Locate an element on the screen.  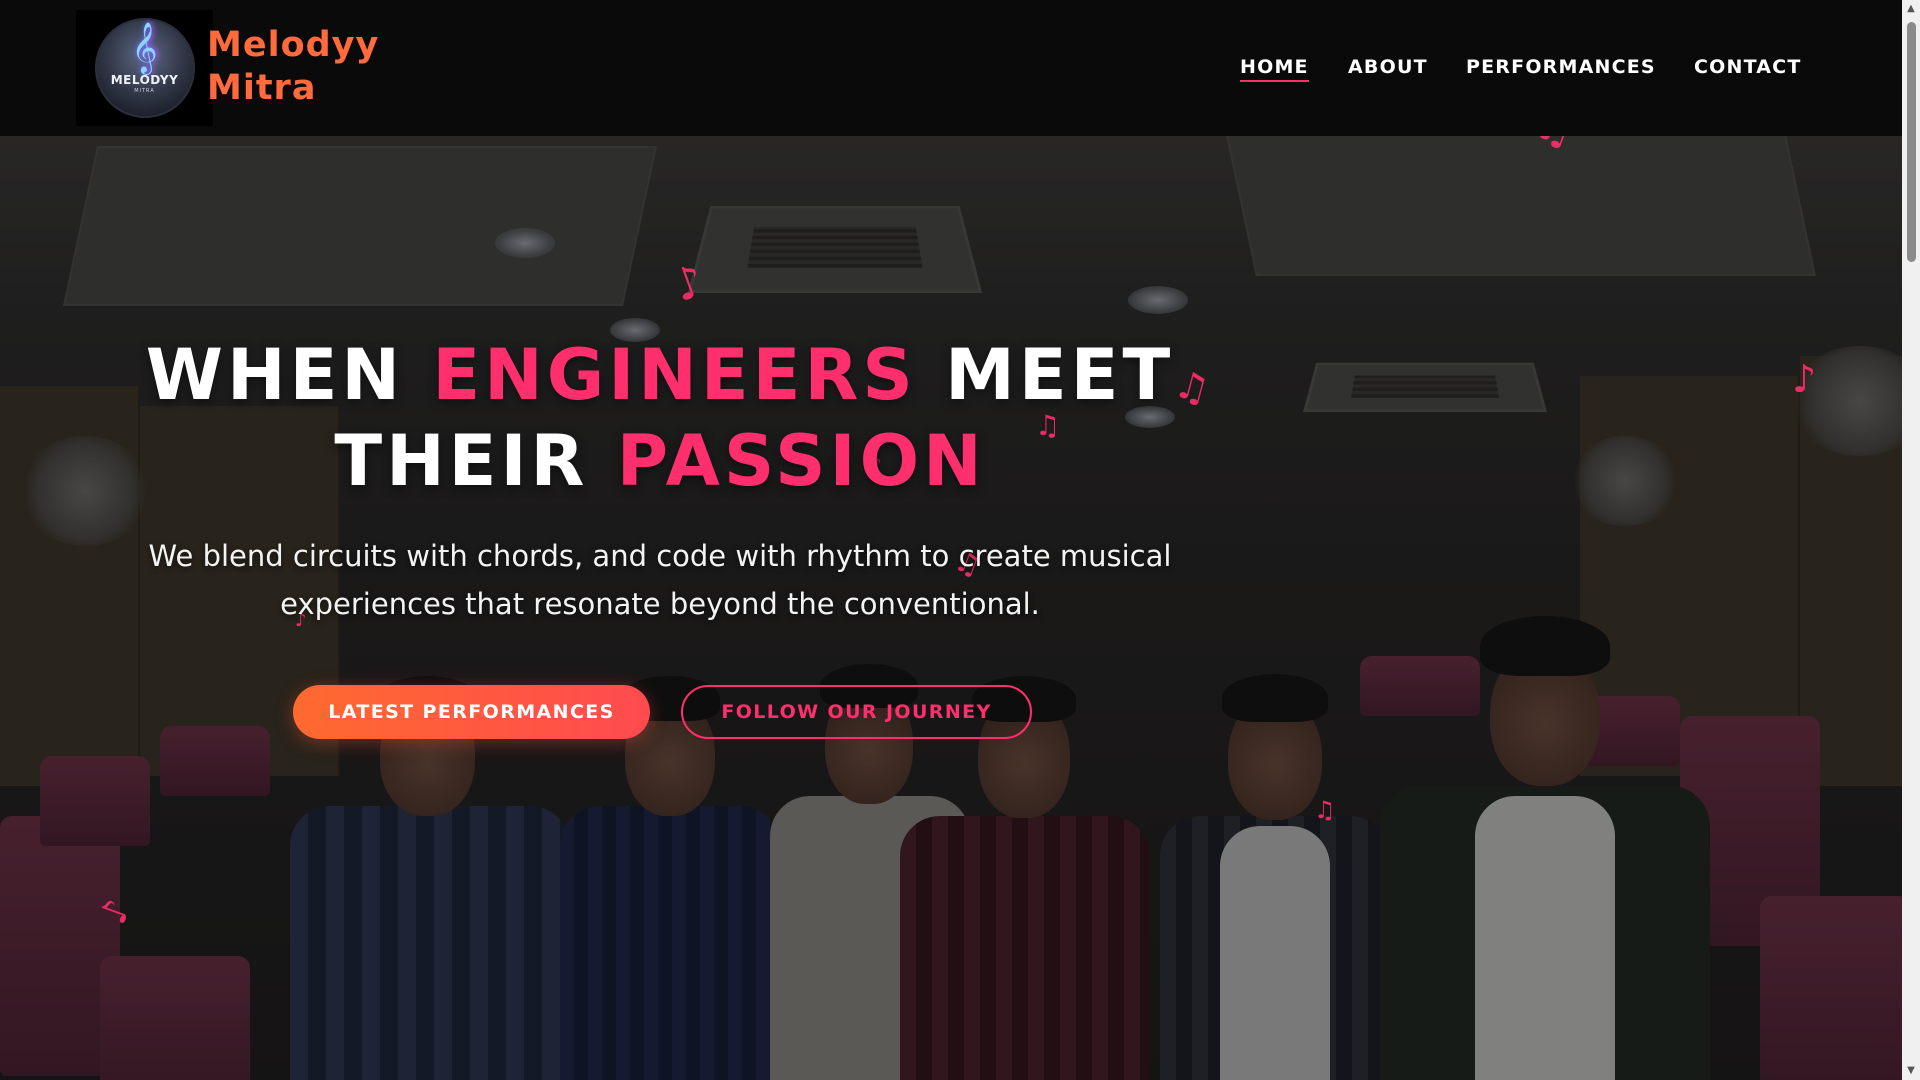
hero-title-accent1: ENGINEERS is located at coordinates (674, 375).